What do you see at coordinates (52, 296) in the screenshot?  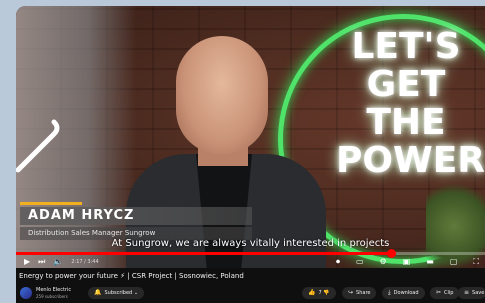 I see `channel-subscriber-count: 259 subscribers` at bounding box center [52, 296].